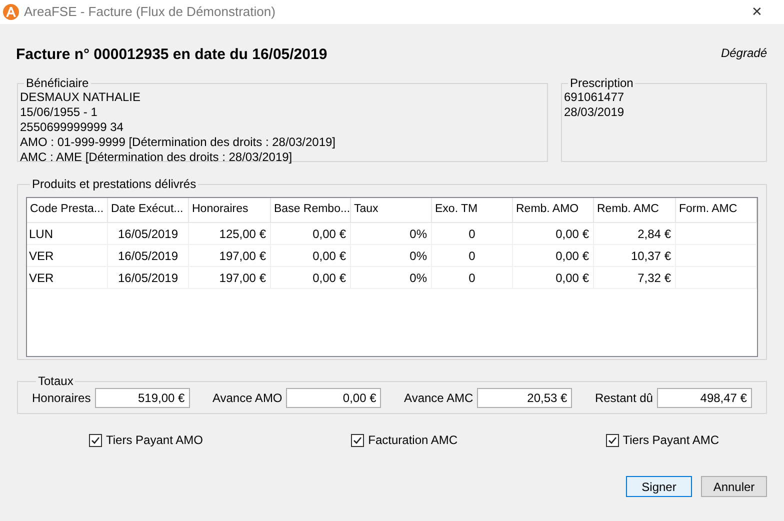 This screenshot has height=521, width=784. Describe the element at coordinates (178, 142) in the screenshot. I see `beneficiary-info: AMO : 01-999-9999 [Détermination des droits : 28/03/2019]` at that location.